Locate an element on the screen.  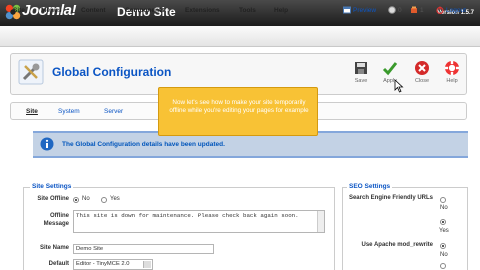
menu-content: Content is located at coordinates (93, 10).